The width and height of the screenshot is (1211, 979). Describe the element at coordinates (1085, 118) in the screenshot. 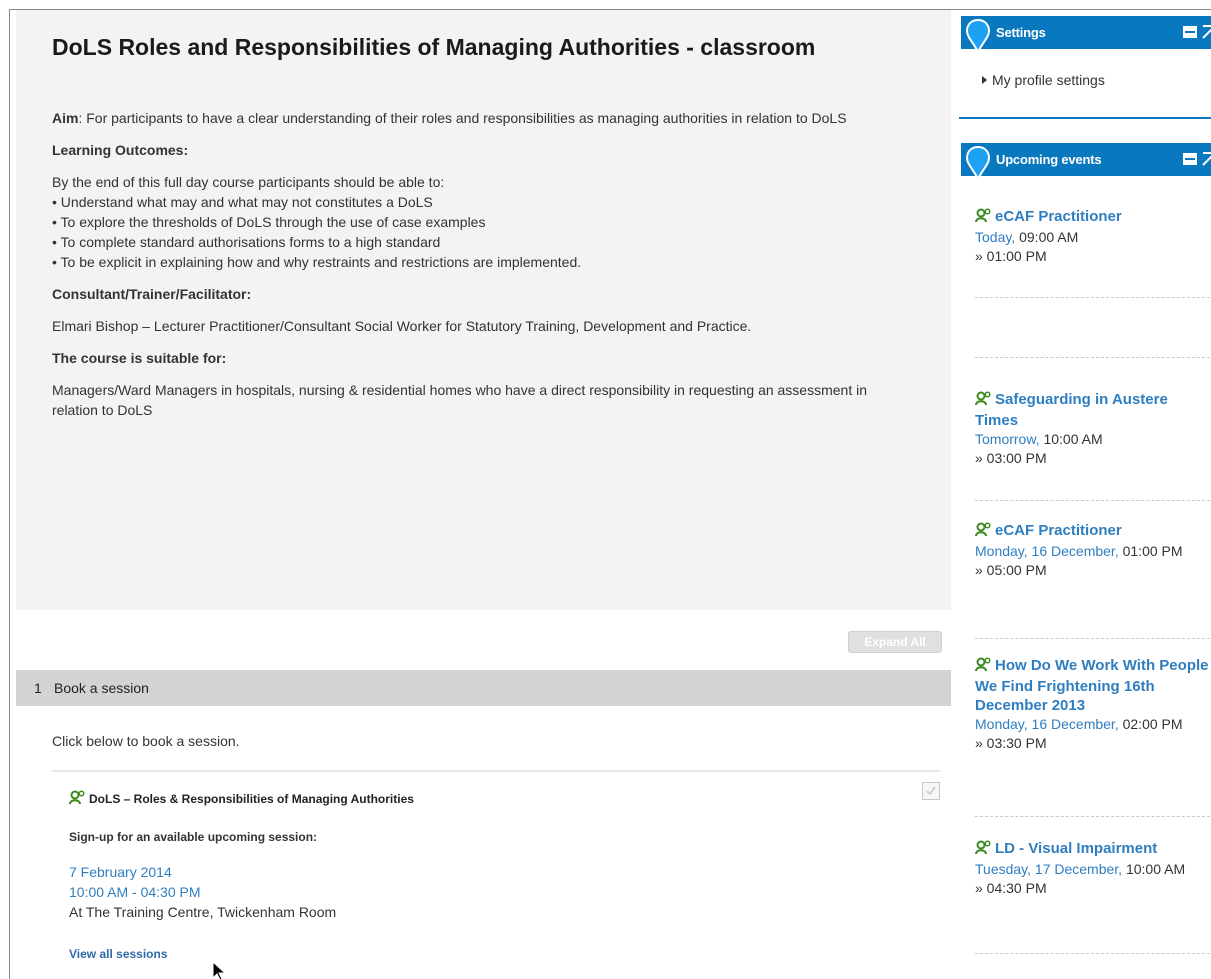

I see `block-divider` at that location.